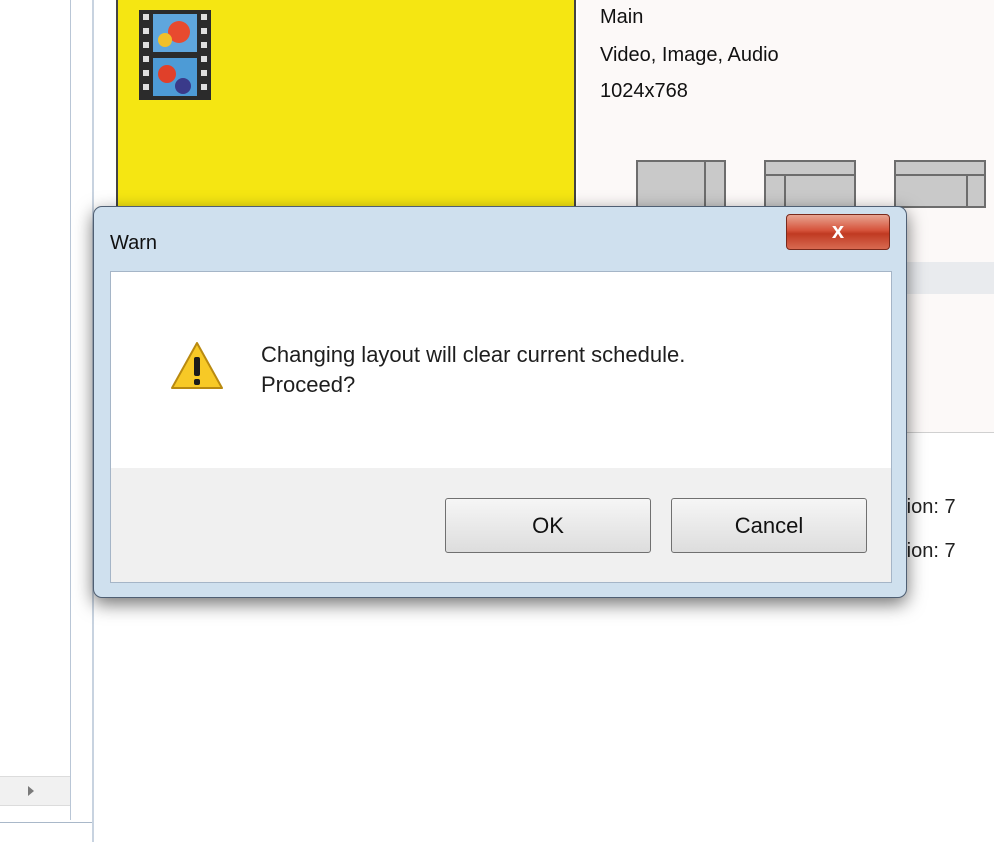 The width and height of the screenshot is (994, 842). What do you see at coordinates (689, 55) in the screenshot?
I see `layout-media-types: Video, Image, Audio` at bounding box center [689, 55].